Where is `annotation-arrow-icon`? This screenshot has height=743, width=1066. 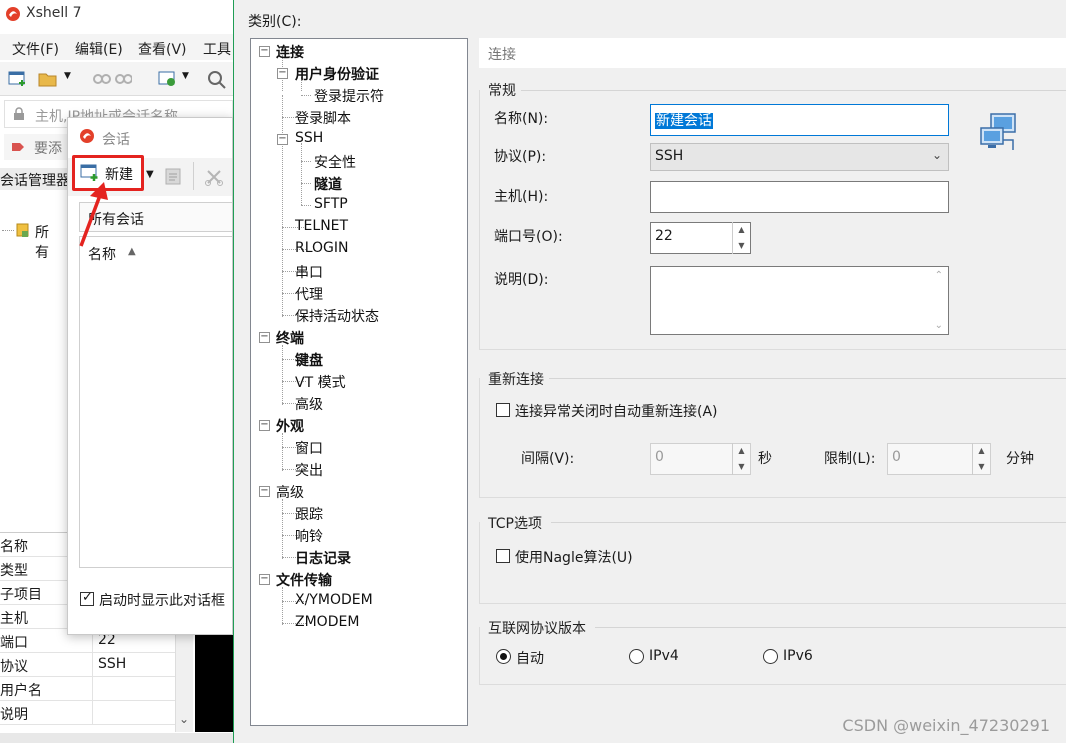 annotation-arrow-icon is located at coordinates (93, 214).